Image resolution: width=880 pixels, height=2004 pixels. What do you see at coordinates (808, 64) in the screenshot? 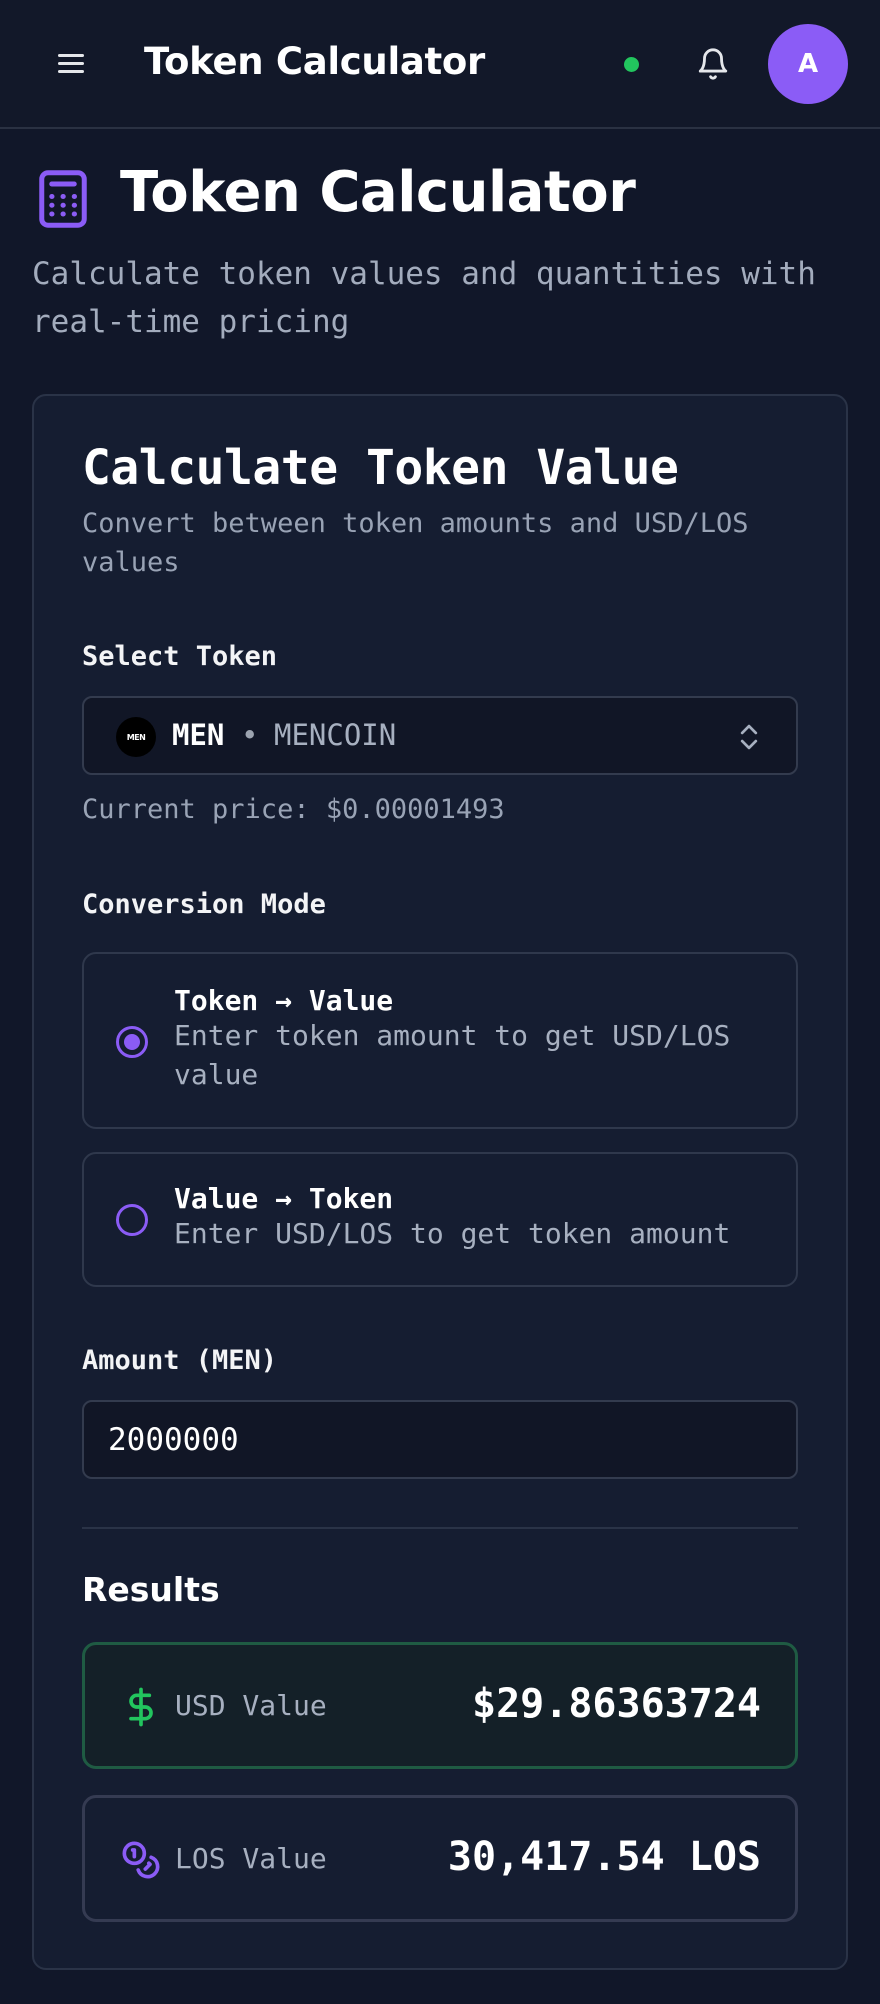
I see `user-avatar: A` at bounding box center [808, 64].